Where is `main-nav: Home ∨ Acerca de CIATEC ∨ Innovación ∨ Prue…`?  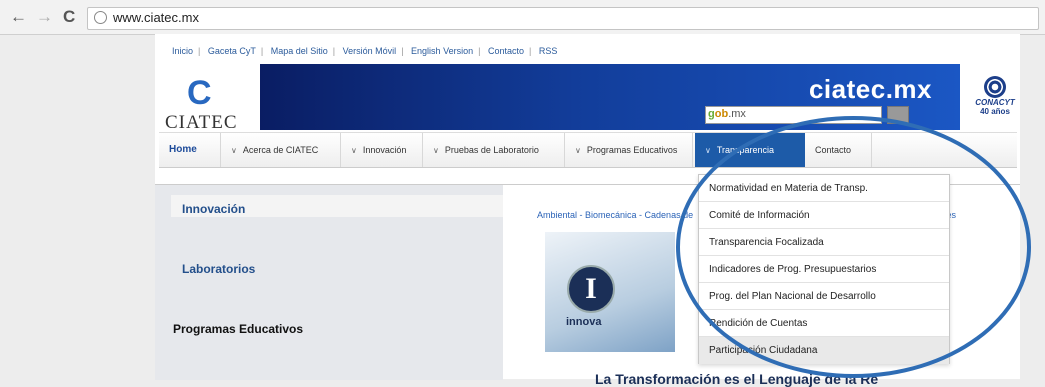
main-nav: Home ∨ Acerca de CIATEC ∨ Innovación ∨ Prue… is located at coordinates (588, 150).